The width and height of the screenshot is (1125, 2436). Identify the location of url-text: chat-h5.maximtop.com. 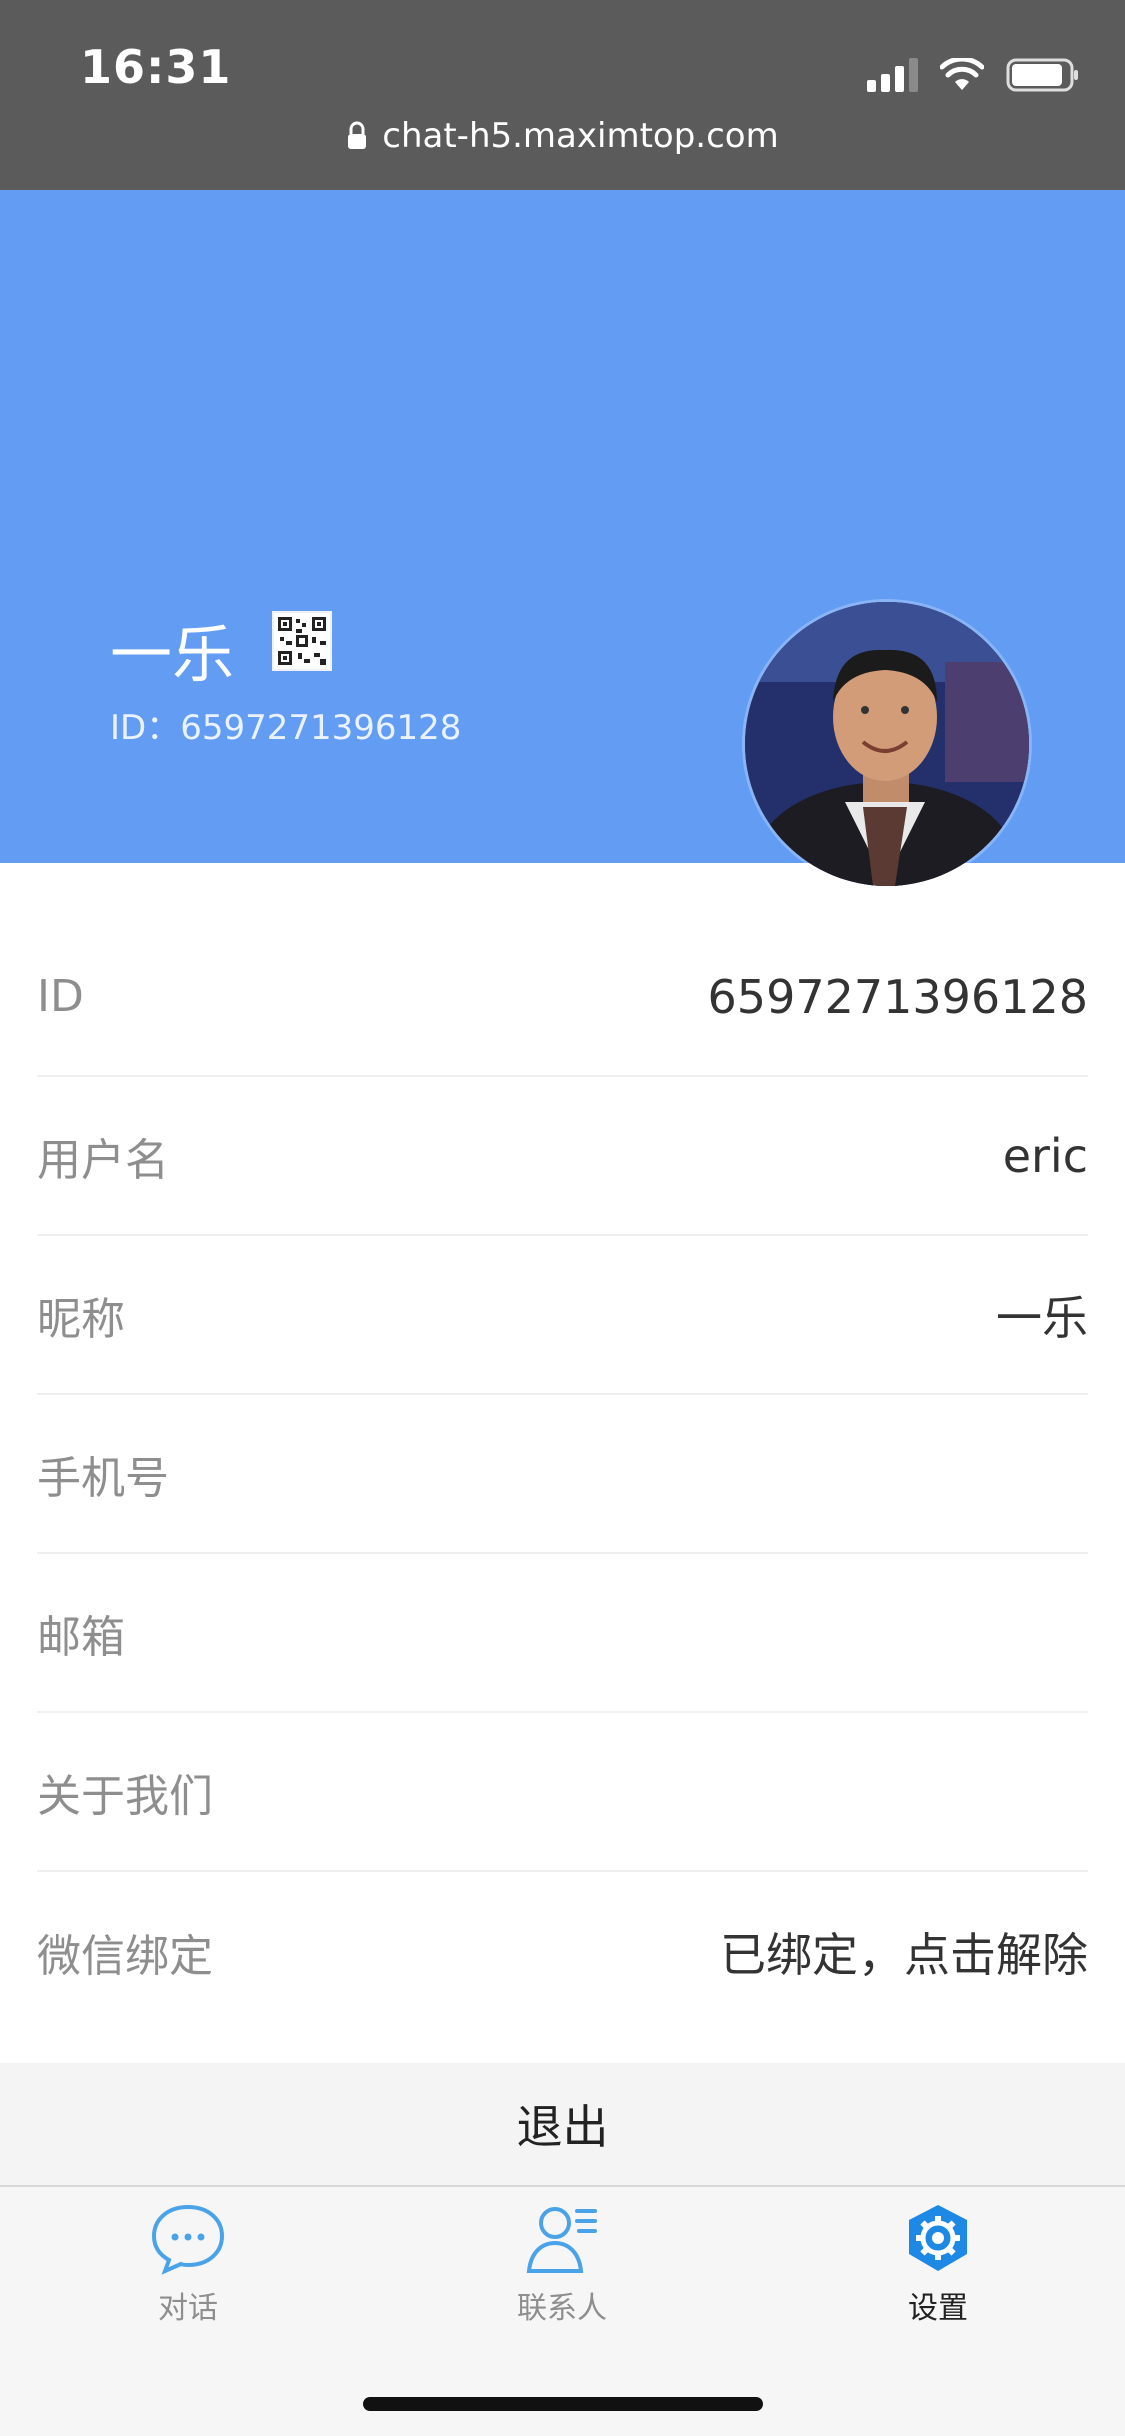
(580, 136).